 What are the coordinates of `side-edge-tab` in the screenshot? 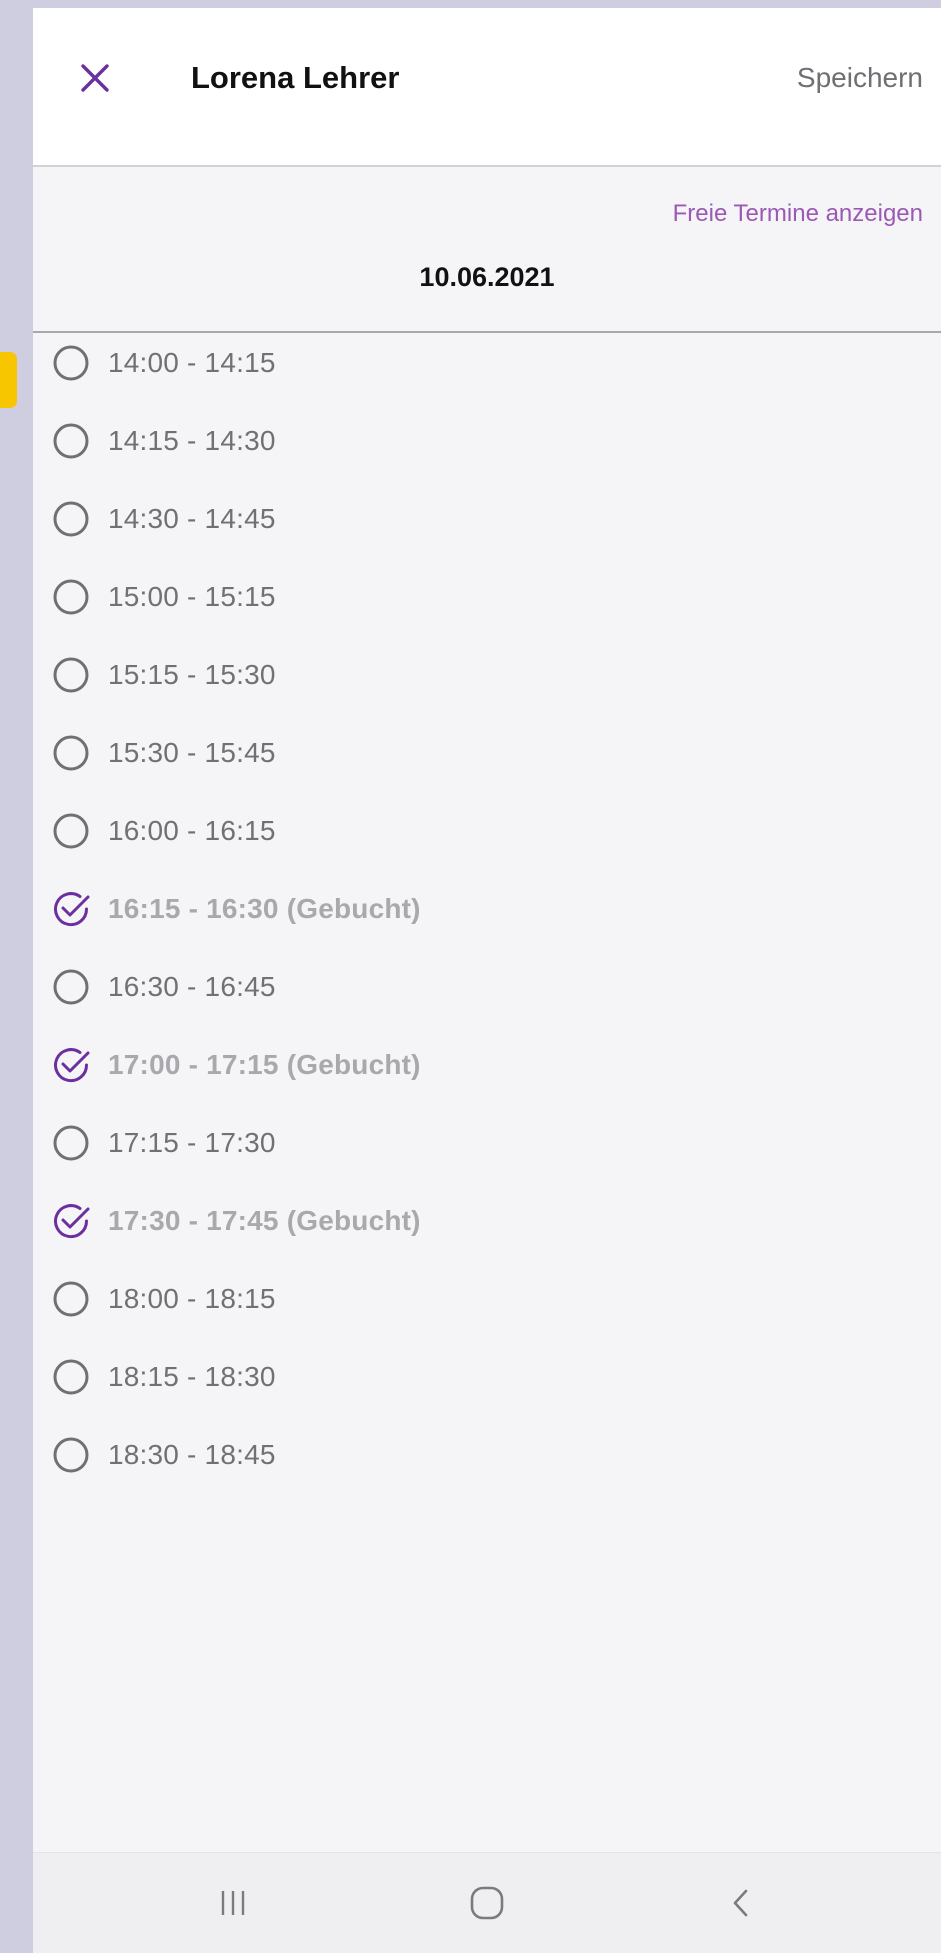 It's located at (8, 380).